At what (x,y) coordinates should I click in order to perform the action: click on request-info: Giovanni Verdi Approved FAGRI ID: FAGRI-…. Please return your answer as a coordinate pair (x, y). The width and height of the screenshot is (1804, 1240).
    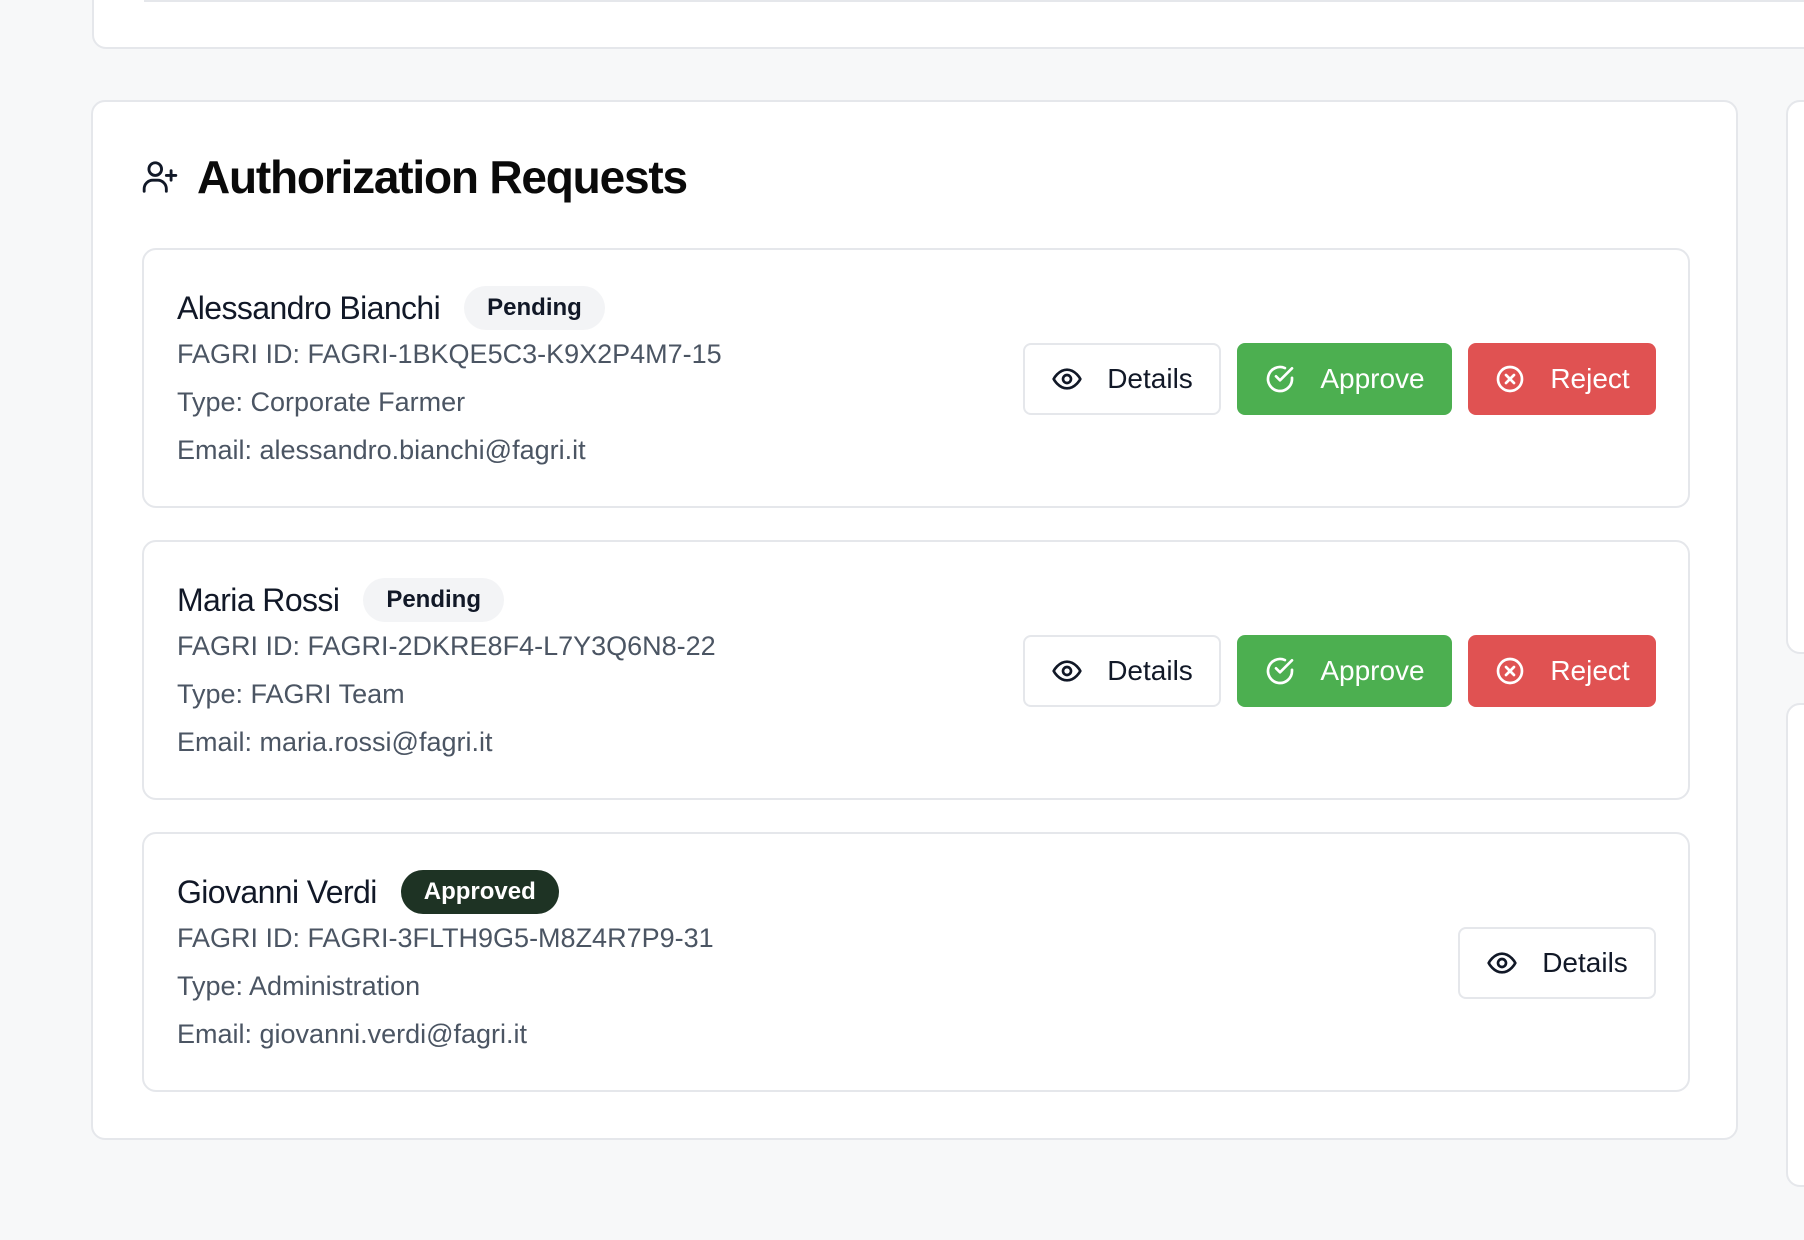
    Looking at the image, I should click on (445, 964).